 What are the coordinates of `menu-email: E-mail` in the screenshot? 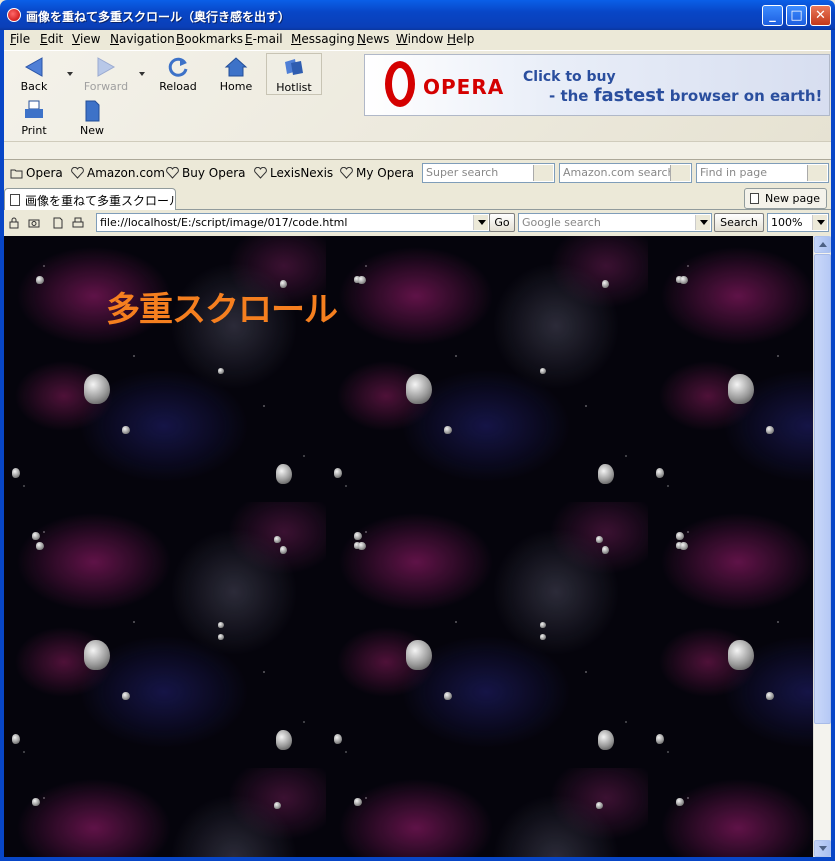 It's located at (264, 39).